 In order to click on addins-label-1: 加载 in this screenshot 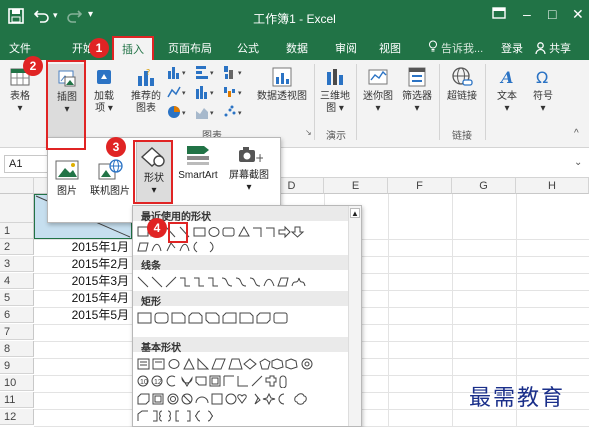, I will do `click(104, 96)`.